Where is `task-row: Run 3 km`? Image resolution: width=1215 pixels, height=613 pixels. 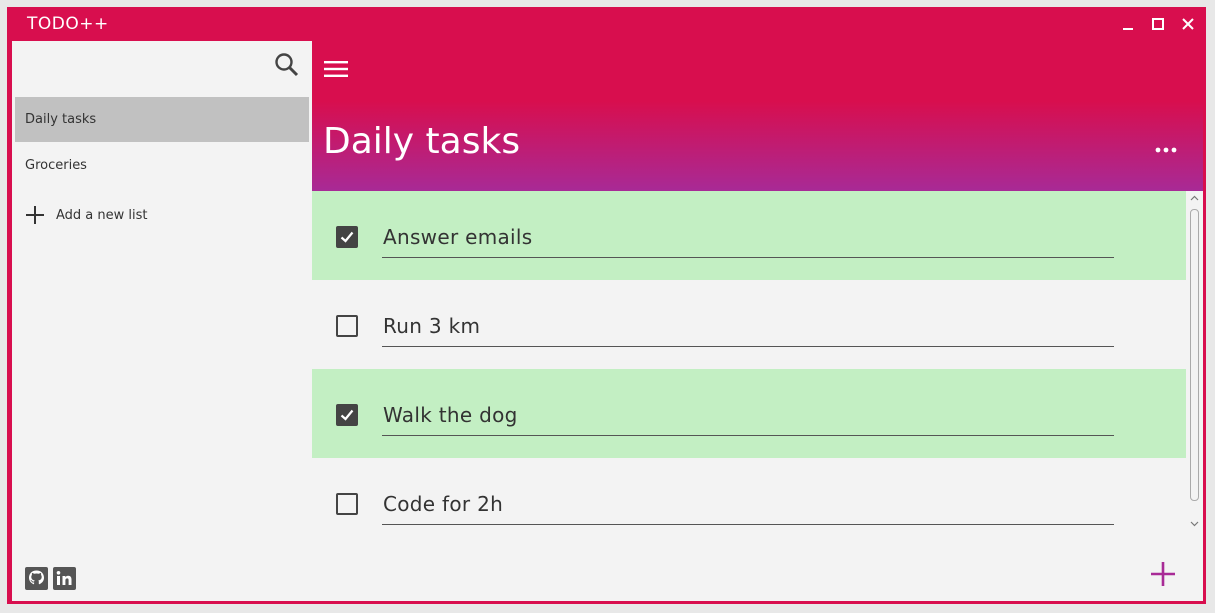 task-row: Run 3 km is located at coordinates (749, 324).